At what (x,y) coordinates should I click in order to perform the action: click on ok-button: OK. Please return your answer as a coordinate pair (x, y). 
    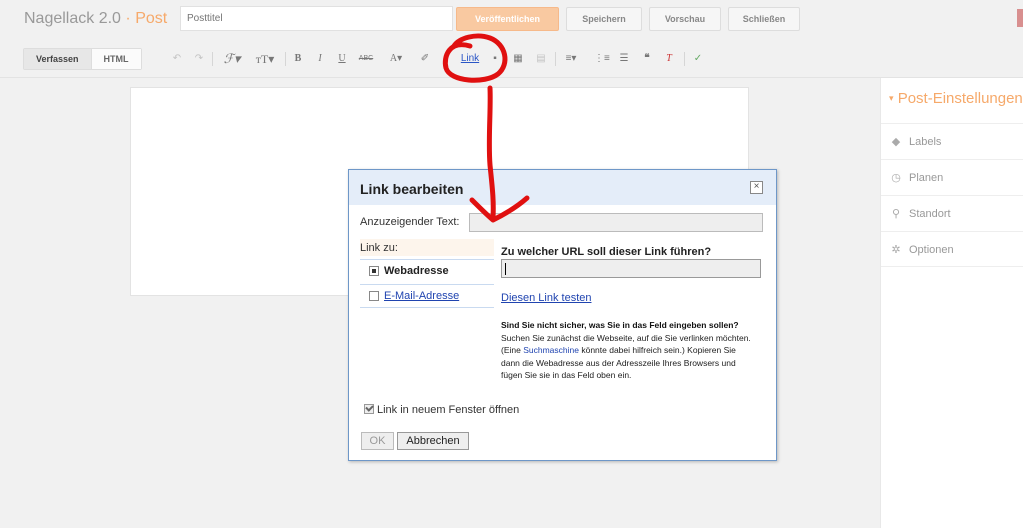
    Looking at the image, I should click on (377, 441).